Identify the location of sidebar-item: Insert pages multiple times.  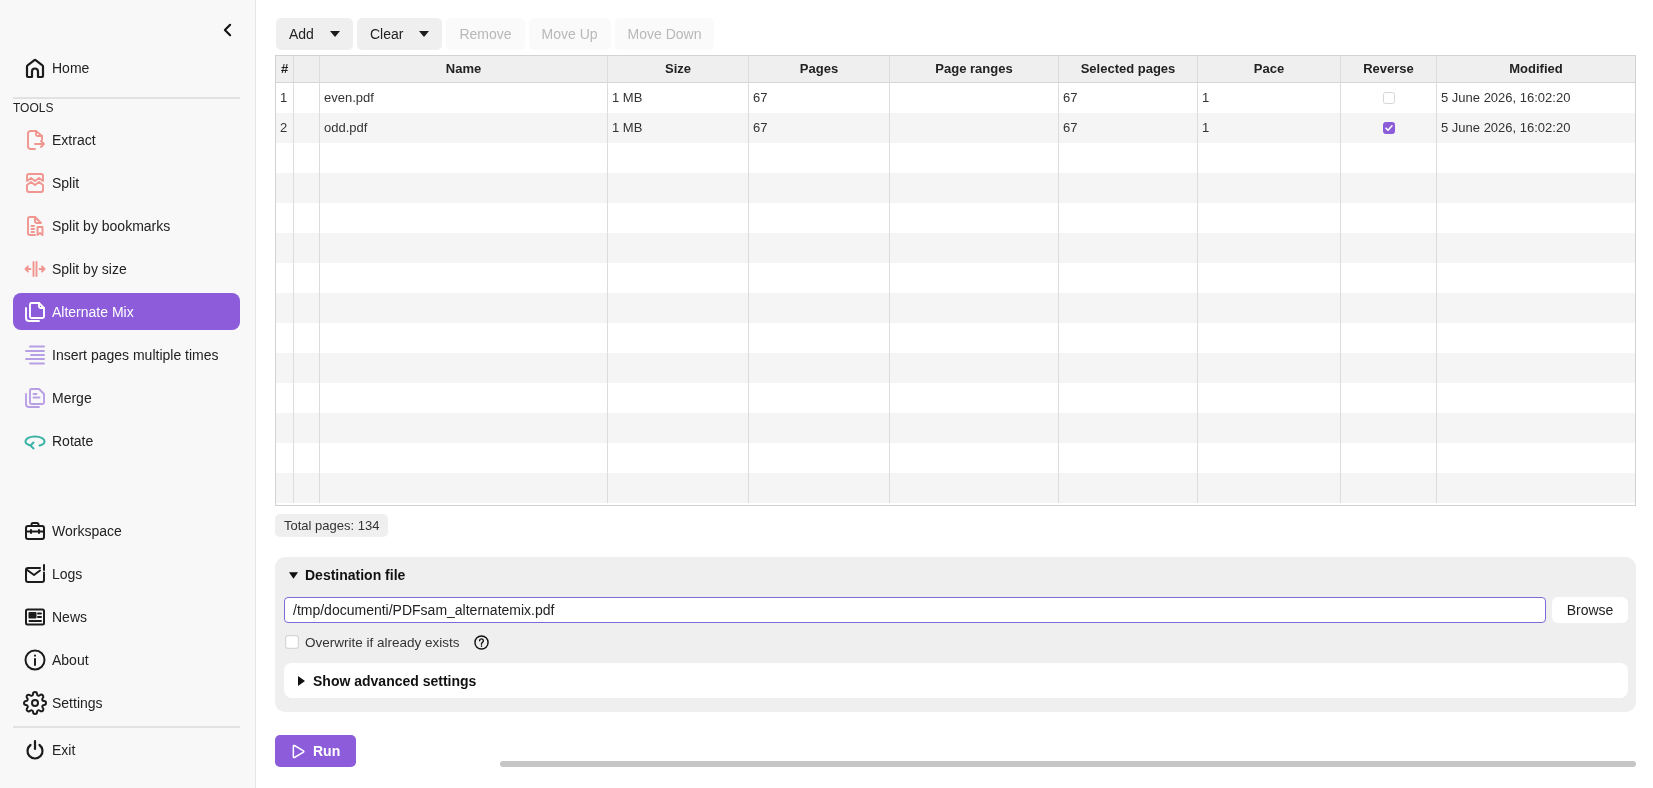
(126, 354).